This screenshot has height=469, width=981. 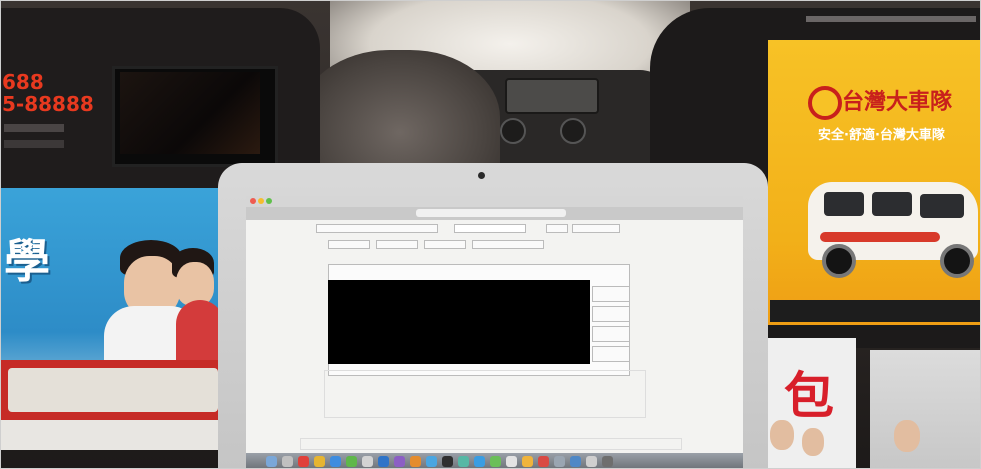 I want to click on address-bar, so click(x=491, y=213).